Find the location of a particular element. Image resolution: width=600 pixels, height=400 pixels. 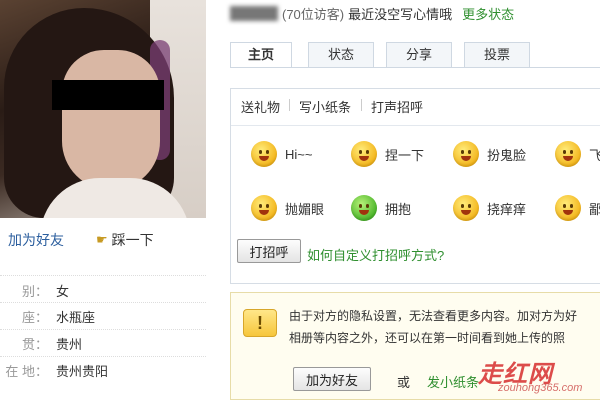

kiss-face-icon is located at coordinates (568, 154).